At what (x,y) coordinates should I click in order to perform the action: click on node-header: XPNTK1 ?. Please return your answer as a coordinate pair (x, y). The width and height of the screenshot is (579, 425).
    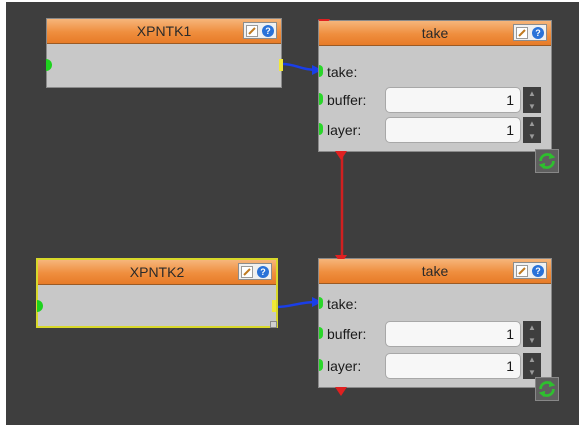
    Looking at the image, I should click on (164, 31).